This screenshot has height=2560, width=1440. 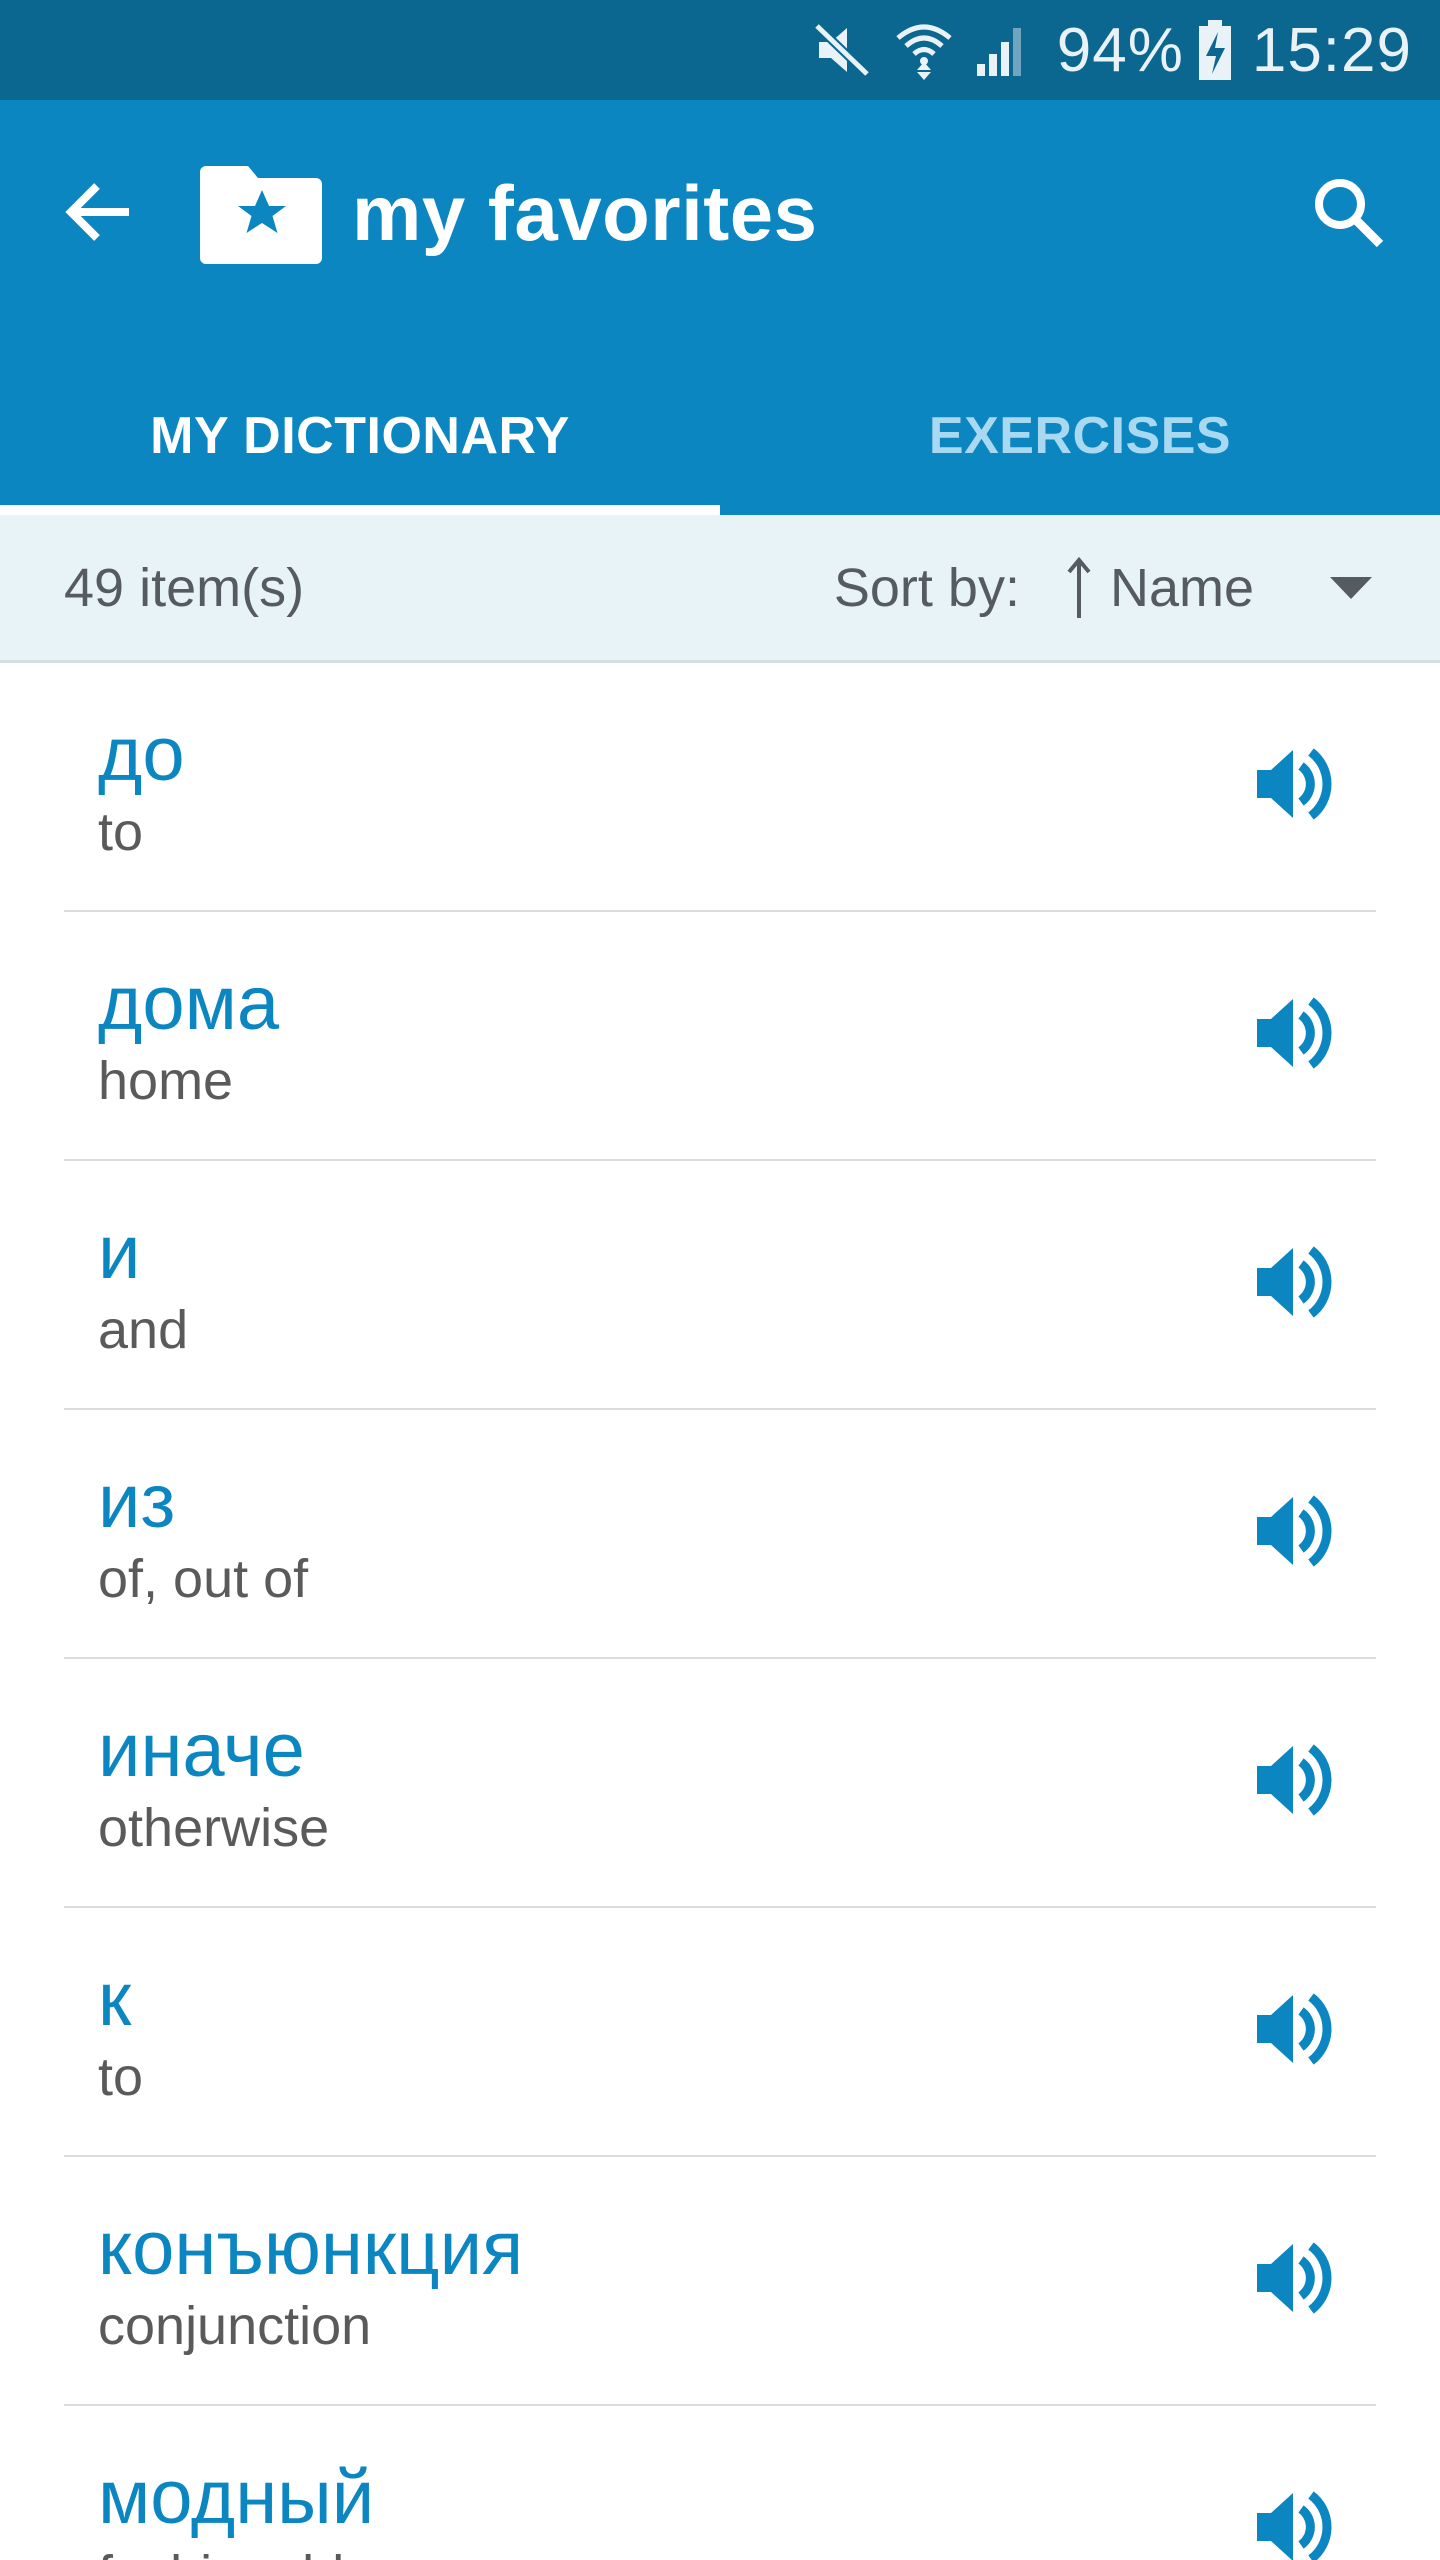 I want to click on translation-text: of, out of, so click(x=203, y=1579).